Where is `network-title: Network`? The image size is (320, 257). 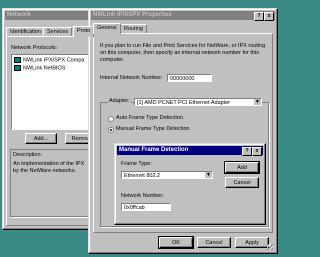 network-title: Network is located at coordinates (19, 15).